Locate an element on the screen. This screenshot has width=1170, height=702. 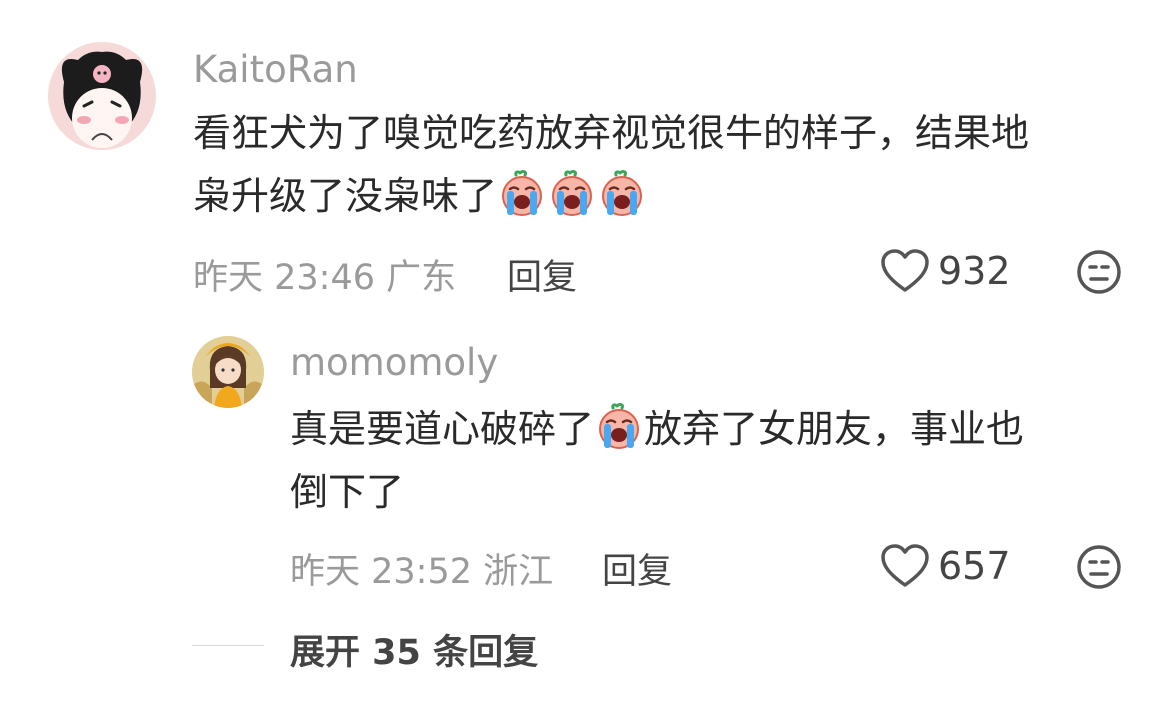
like-button: 932 is located at coordinates (945, 271).